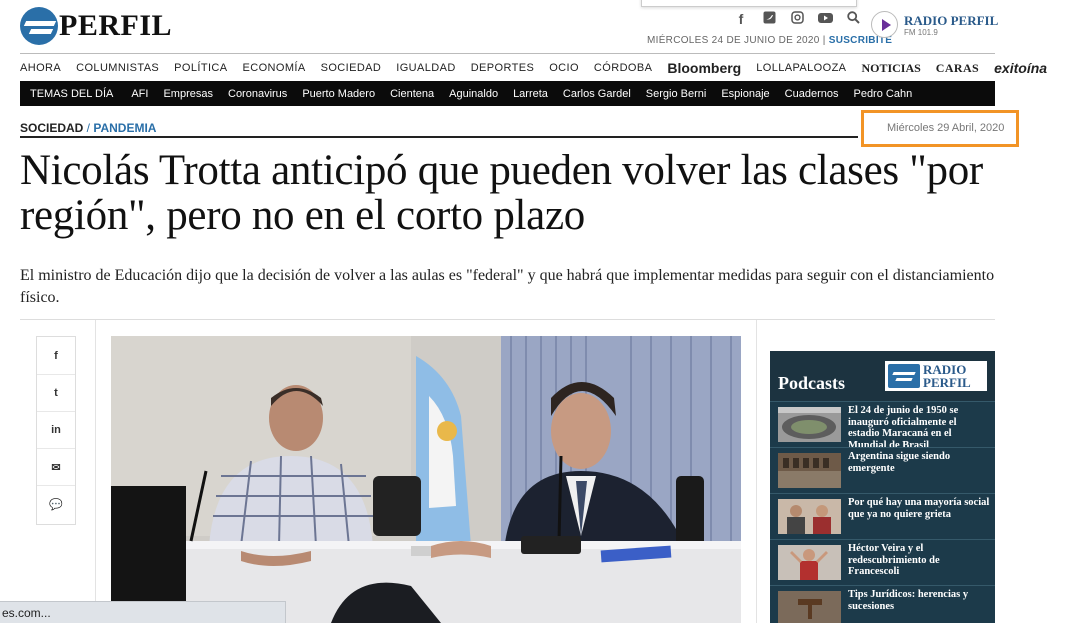 The image size is (1071, 623). I want to click on podcast-title: Tips Jurídicos: herencias y sucesiones, so click(908, 600).